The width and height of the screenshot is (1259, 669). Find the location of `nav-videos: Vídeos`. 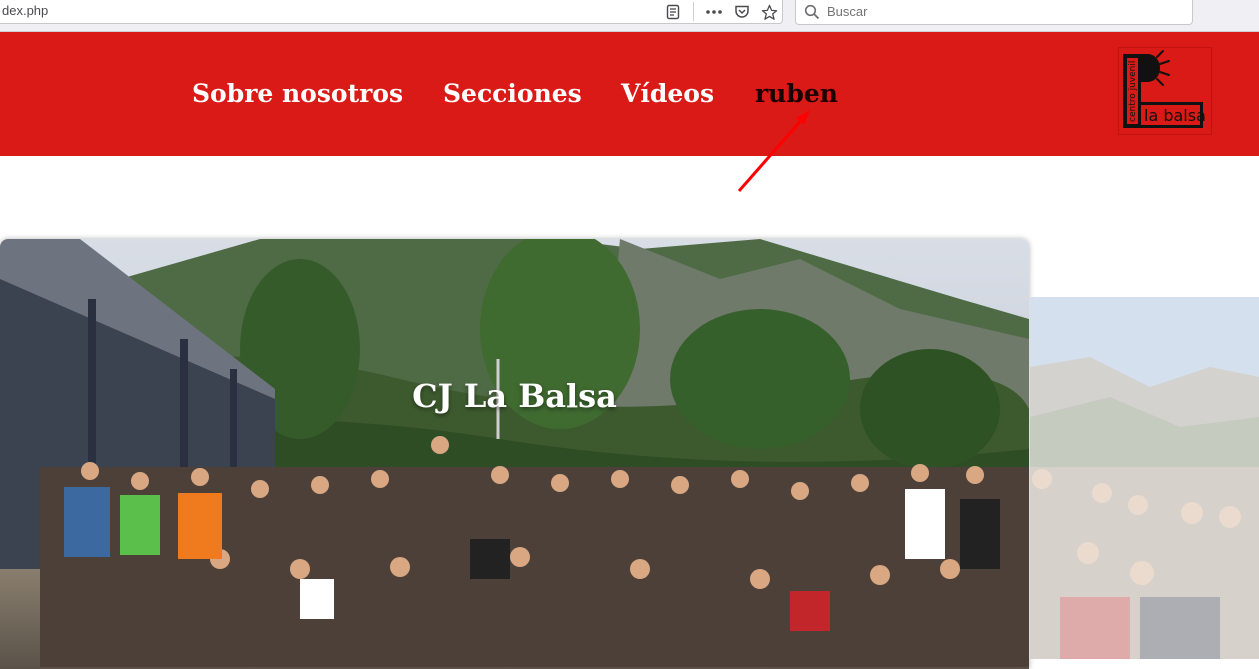

nav-videos: Vídeos is located at coordinates (667, 93).